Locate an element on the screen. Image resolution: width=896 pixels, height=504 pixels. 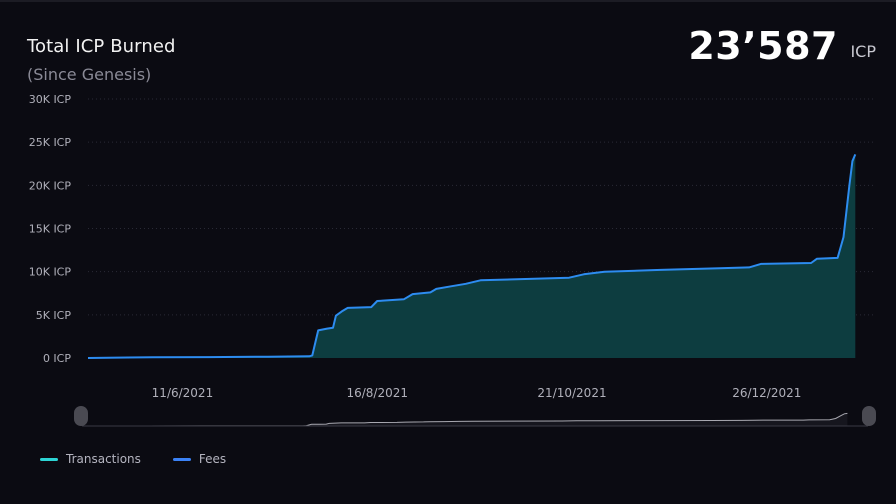
y-tick-label: 20K ICP is located at coordinates (50, 185).